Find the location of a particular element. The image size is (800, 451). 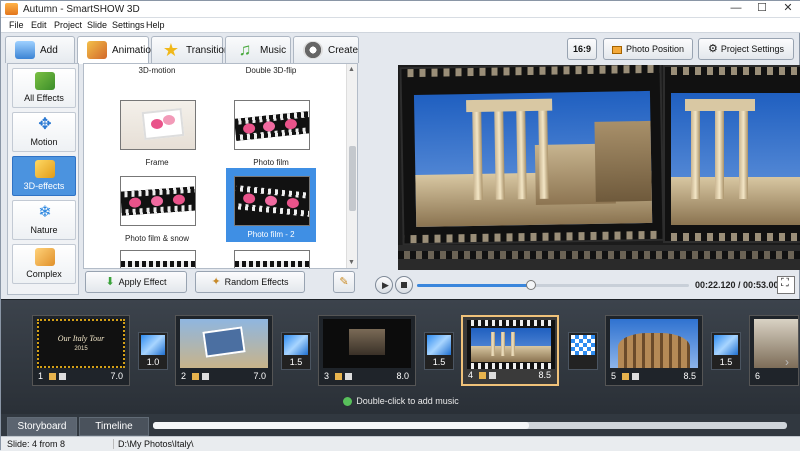

aspect-ratio-button: 16:9 is located at coordinates (582, 49).